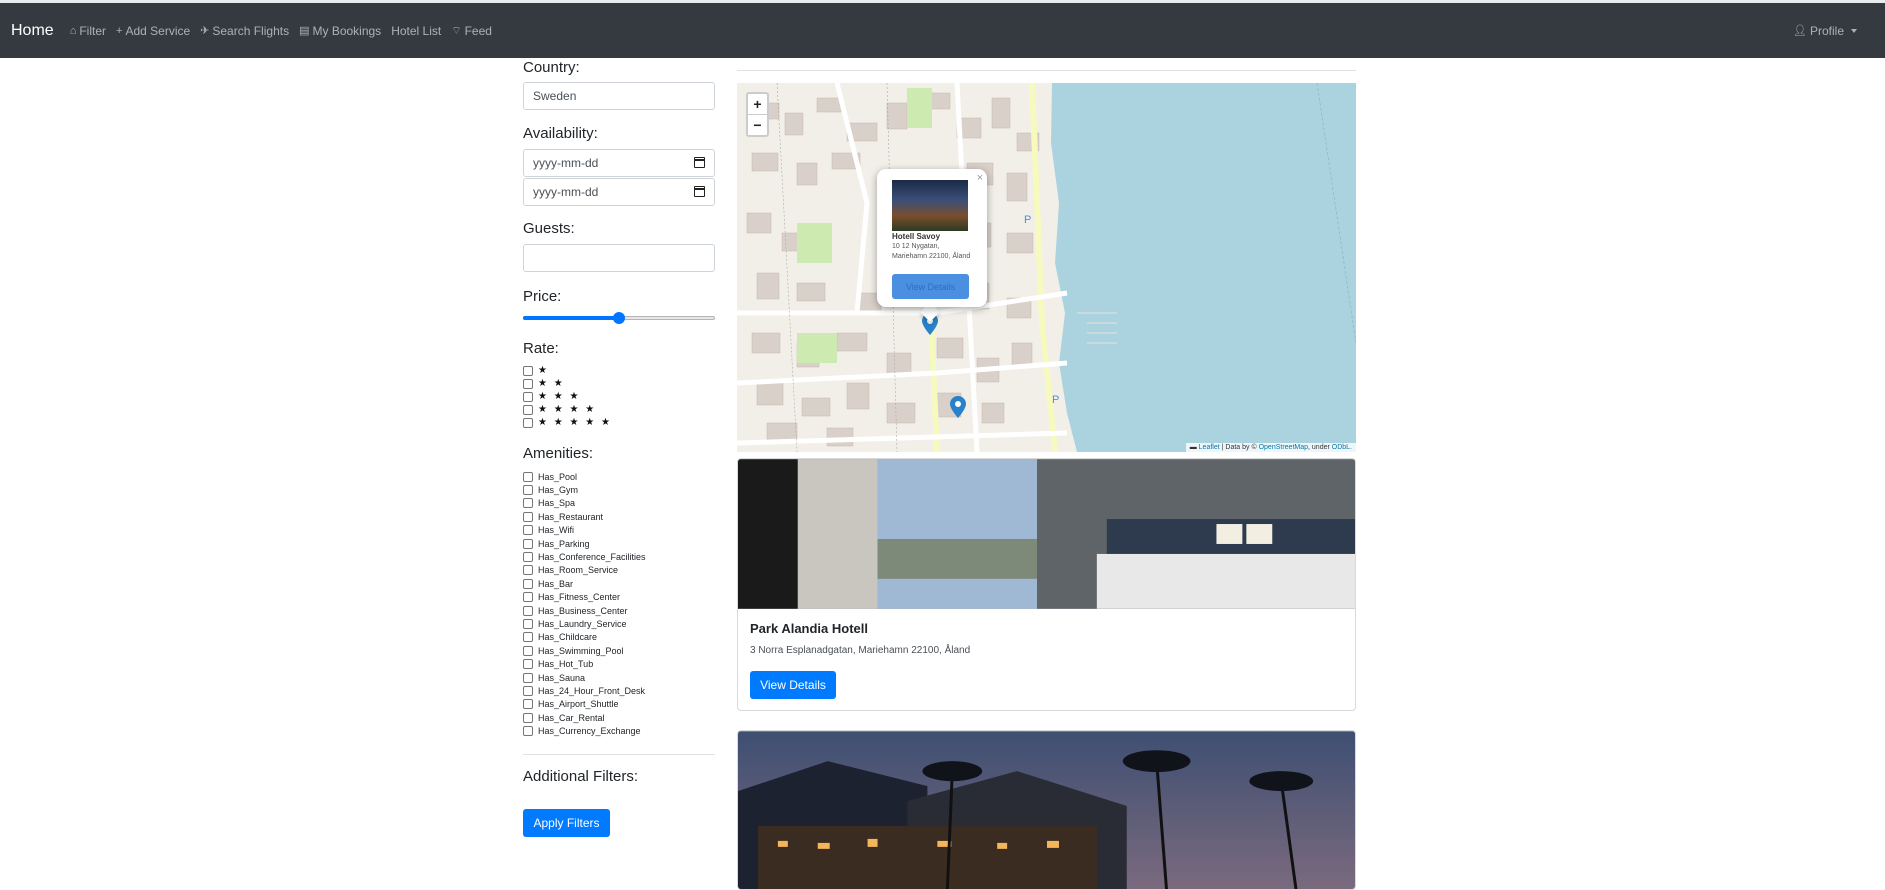 This screenshot has width=1885, height=890. Describe the element at coordinates (416, 31) in the screenshot. I see `nav-hotel-list: Hotel List` at that location.